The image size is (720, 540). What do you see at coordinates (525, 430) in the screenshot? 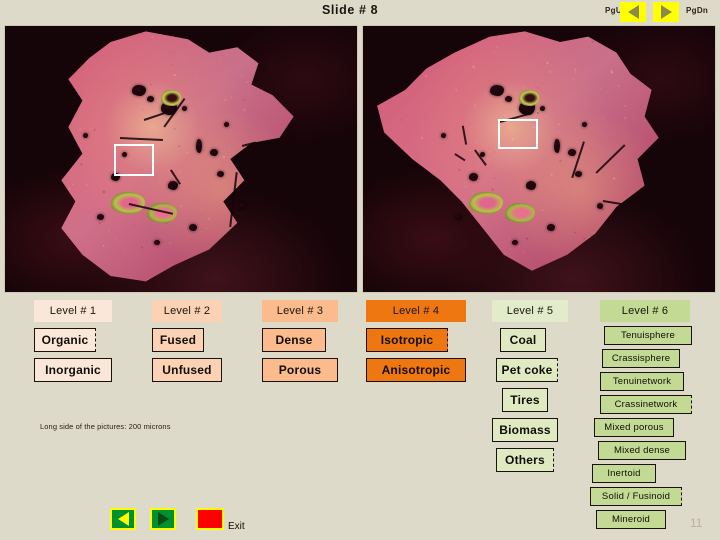
I see `level-5-item-4: Biomass` at bounding box center [525, 430].